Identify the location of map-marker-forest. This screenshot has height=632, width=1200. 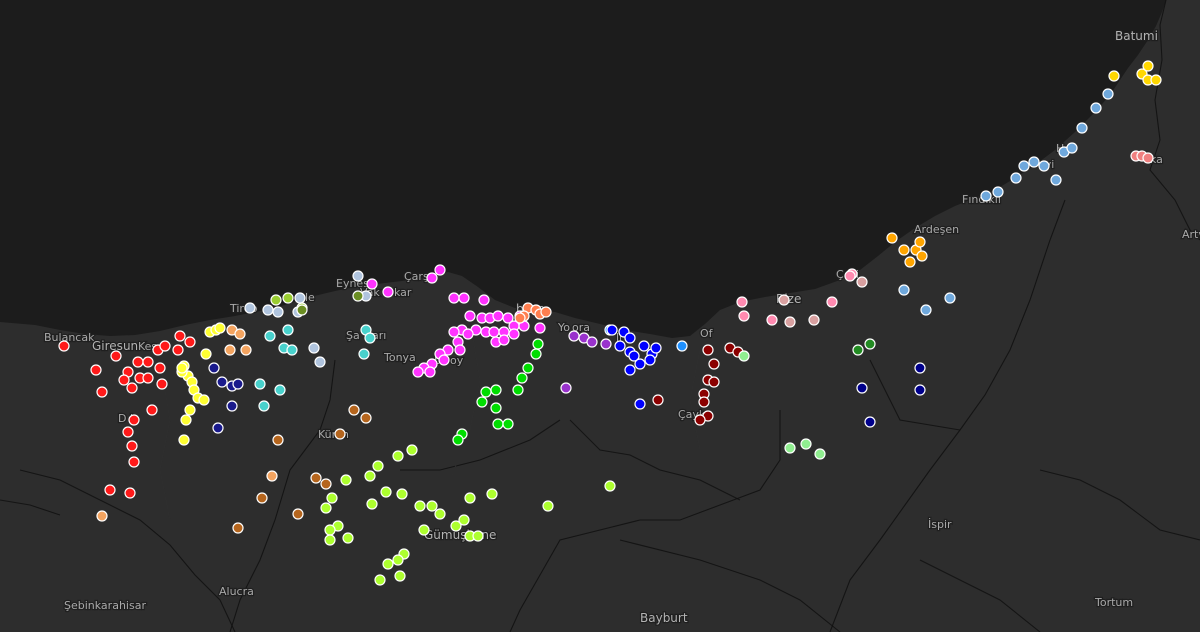
(870, 344).